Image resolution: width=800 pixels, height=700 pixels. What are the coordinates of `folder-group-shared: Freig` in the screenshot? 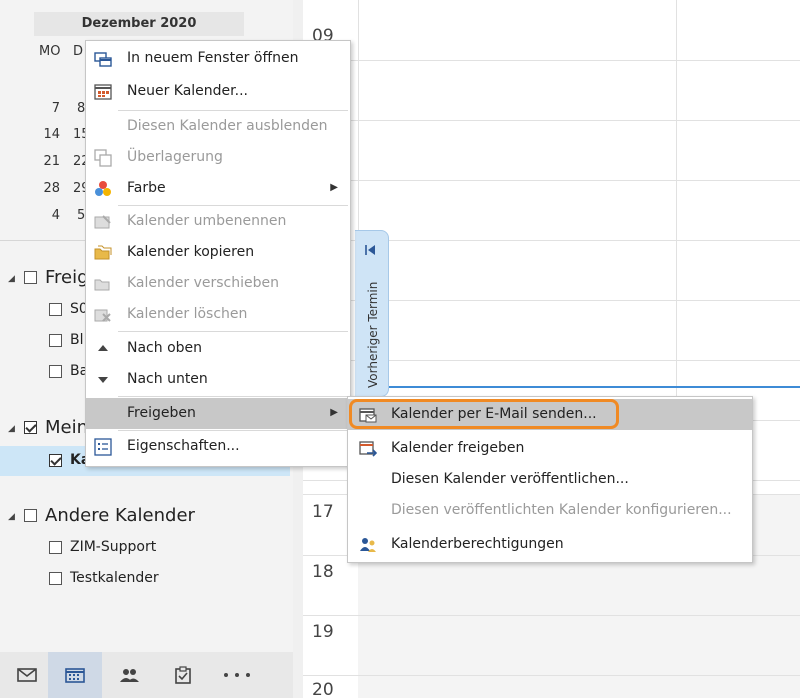 It's located at (67, 277).